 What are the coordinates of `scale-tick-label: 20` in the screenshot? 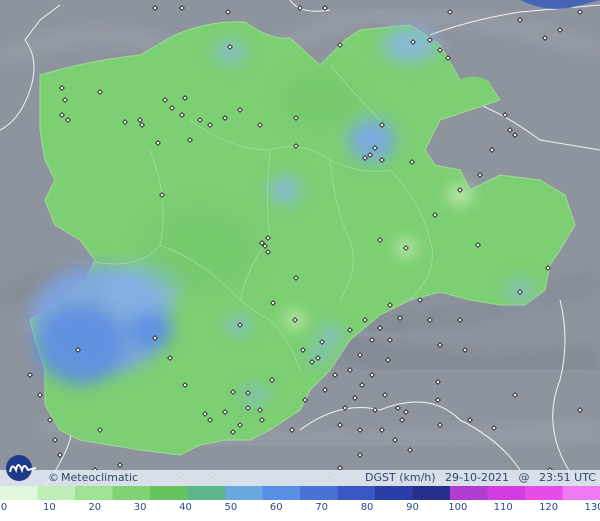 It's located at (95, 507).